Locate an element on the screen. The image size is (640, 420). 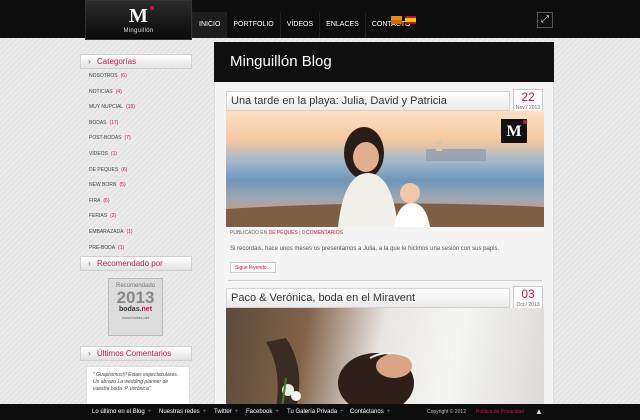
bodas-net-badge: Recomendado 2013 bodas.net www.bodas.net is located at coordinates (135, 307).